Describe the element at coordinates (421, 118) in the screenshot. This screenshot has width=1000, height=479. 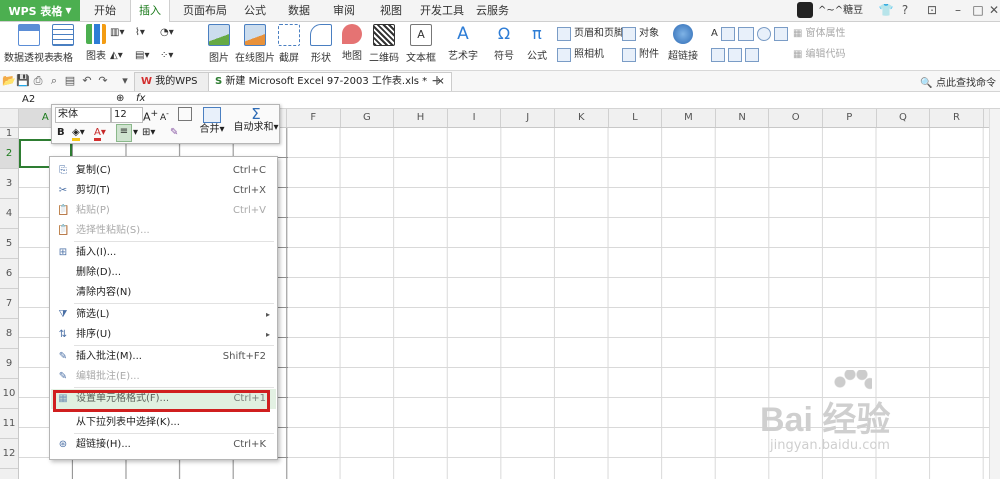
I see `column-header: H` at that location.